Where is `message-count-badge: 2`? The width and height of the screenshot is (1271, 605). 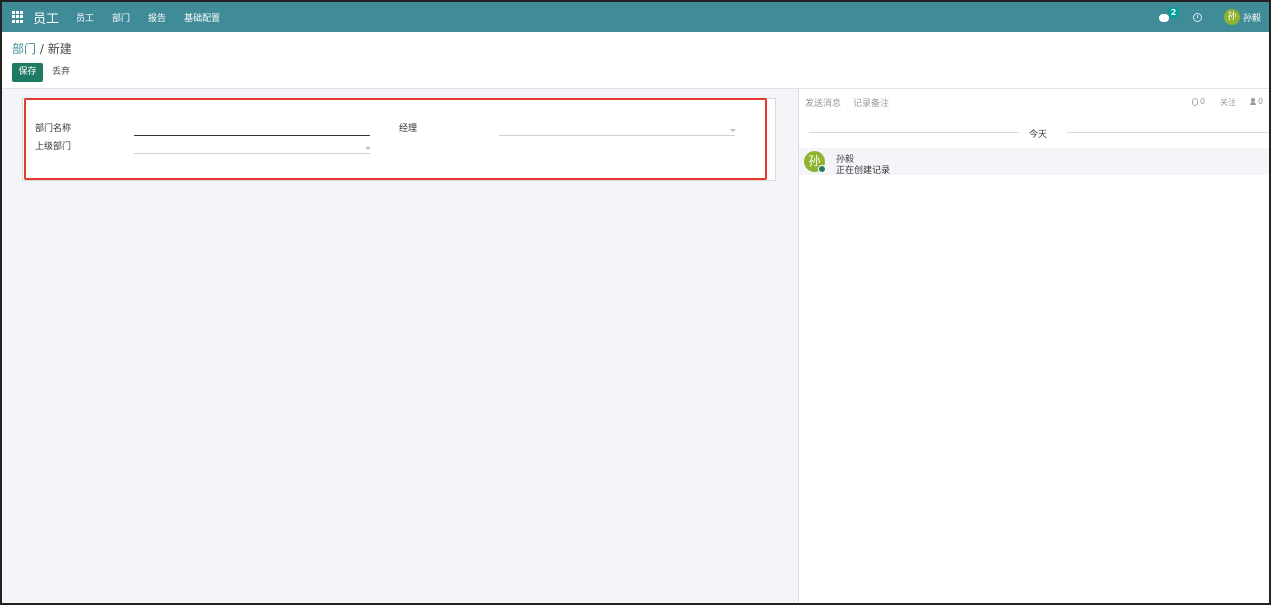 message-count-badge: 2 is located at coordinates (1173, 12).